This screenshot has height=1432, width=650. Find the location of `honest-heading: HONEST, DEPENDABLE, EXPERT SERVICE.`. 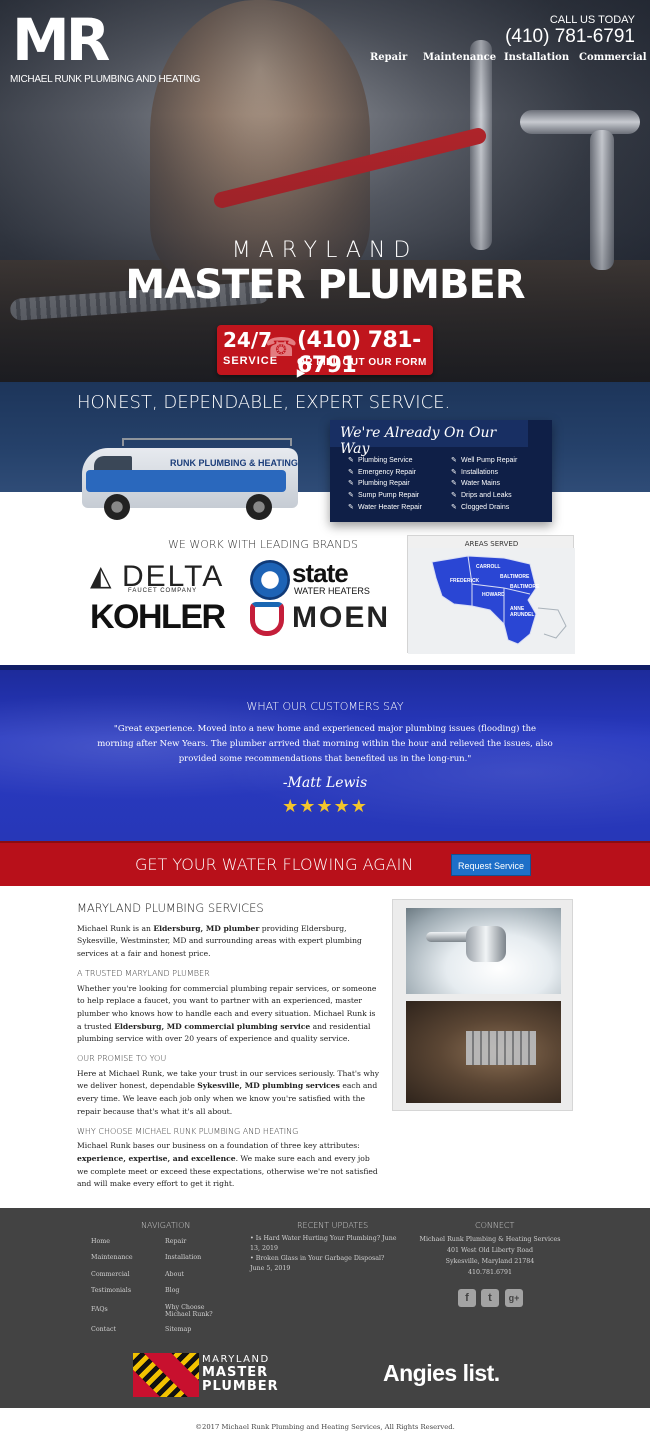

honest-heading: HONEST, DEPENDABLE, EXPERT SERVICE. is located at coordinates (264, 402).